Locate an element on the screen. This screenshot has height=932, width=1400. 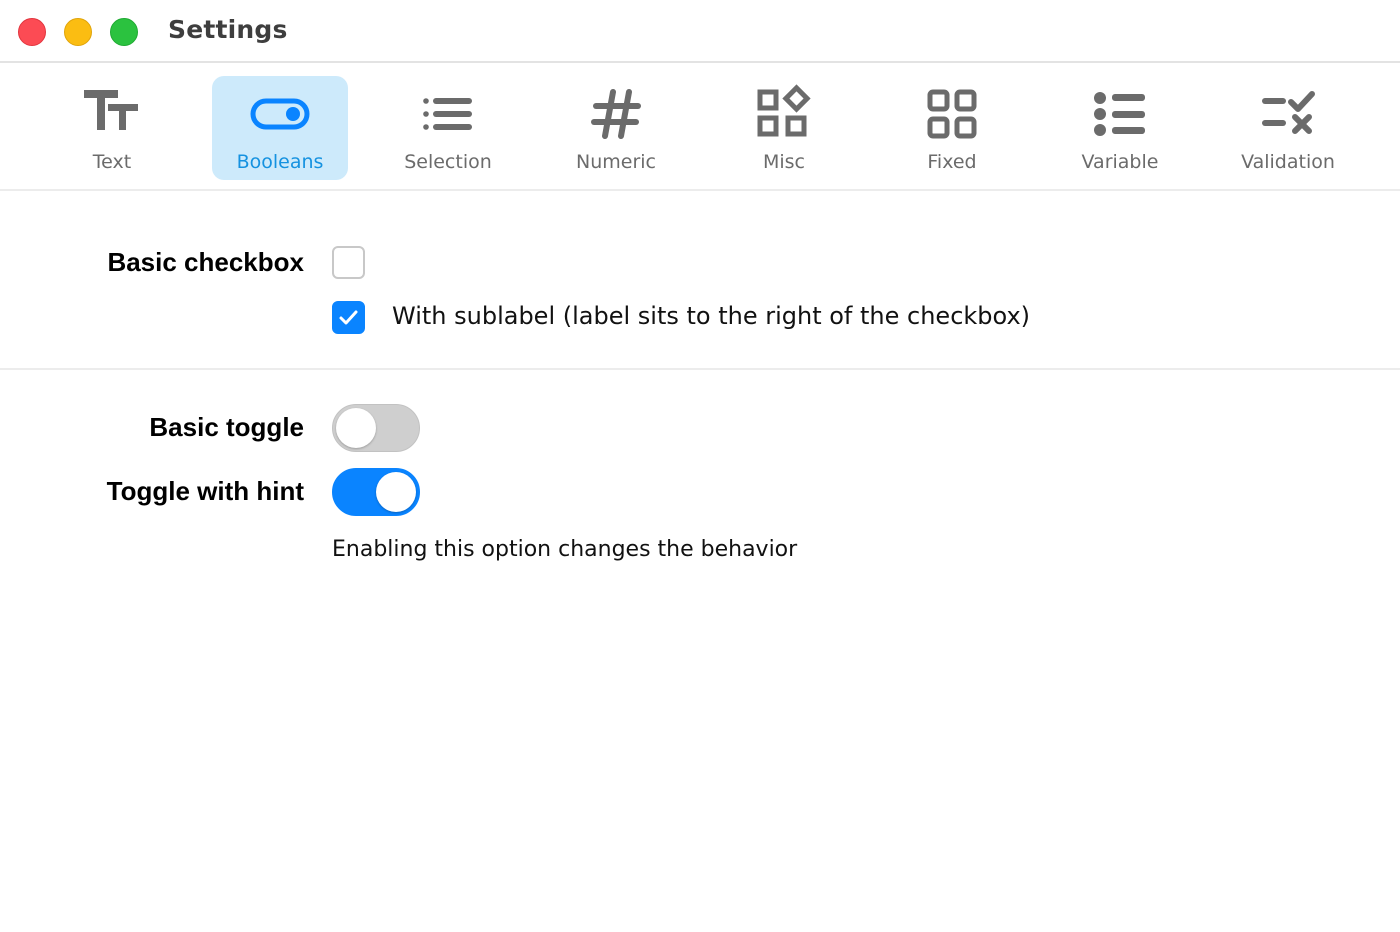
grid-icon is located at coordinates (952, 114).